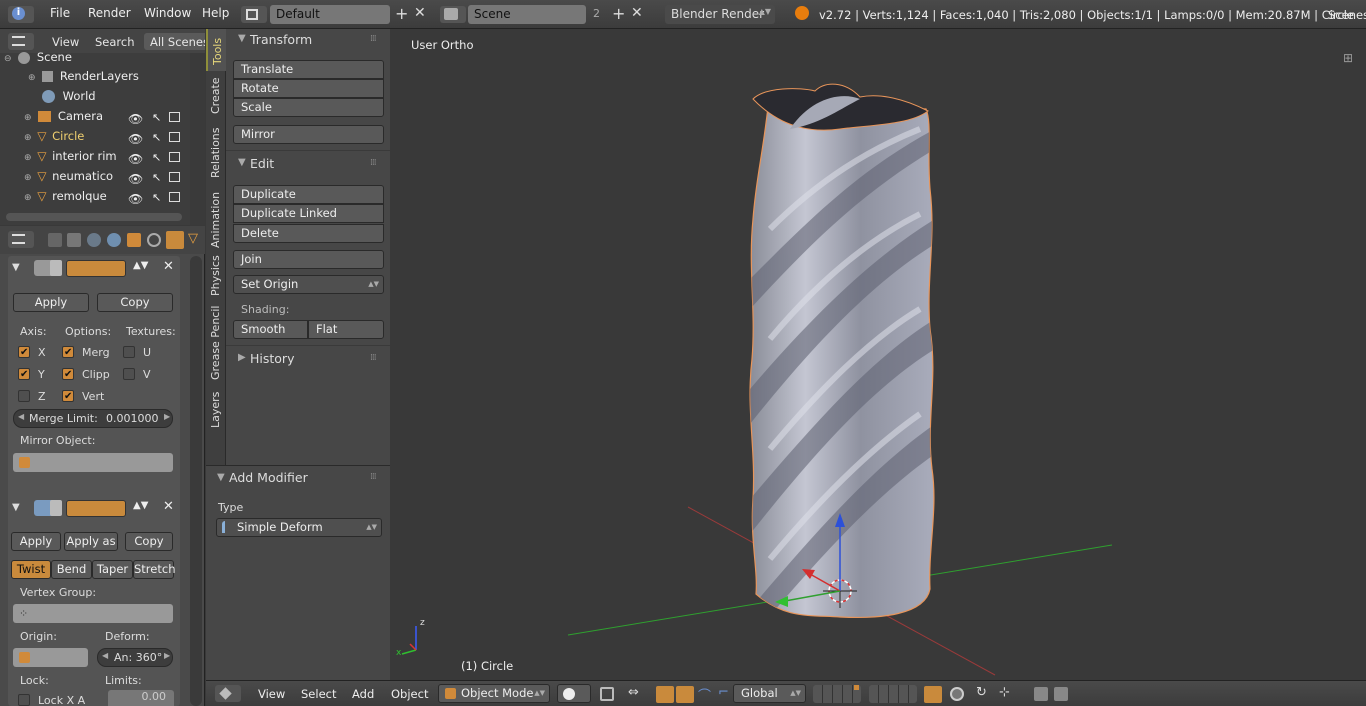 The height and width of the screenshot is (706, 1366). Describe the element at coordinates (115, 42) in the screenshot. I see `outliner-menu-search: Search` at that location.